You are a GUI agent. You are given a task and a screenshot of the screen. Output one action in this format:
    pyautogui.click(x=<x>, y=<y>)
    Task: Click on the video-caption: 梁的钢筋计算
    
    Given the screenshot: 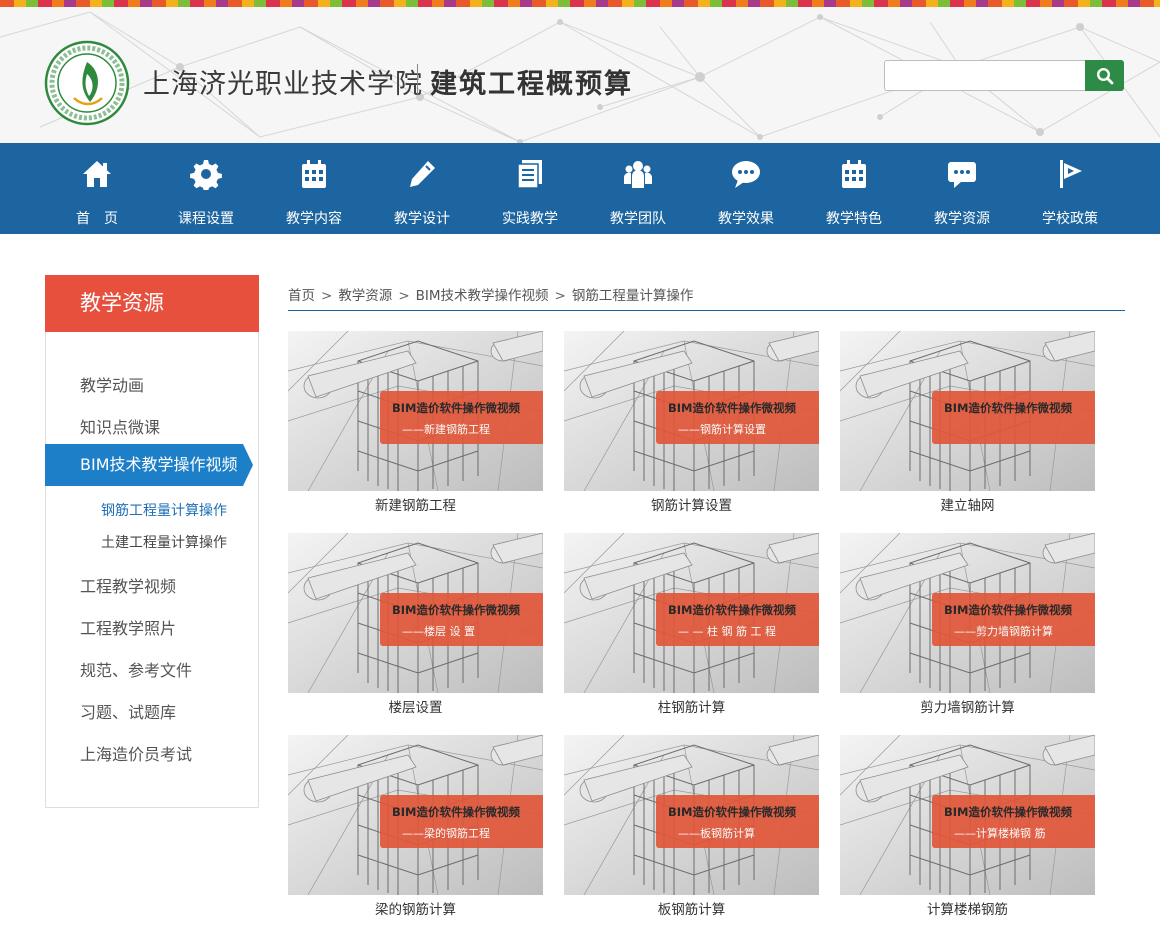 What is the action you would take?
    pyautogui.click(x=415, y=908)
    